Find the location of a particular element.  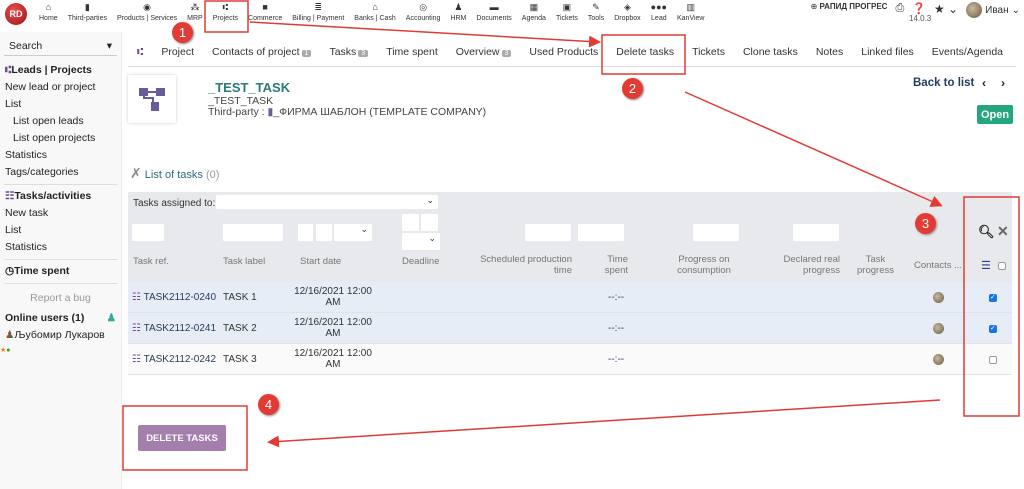

menu-icon: ▥ is located at coordinates (690, 7).